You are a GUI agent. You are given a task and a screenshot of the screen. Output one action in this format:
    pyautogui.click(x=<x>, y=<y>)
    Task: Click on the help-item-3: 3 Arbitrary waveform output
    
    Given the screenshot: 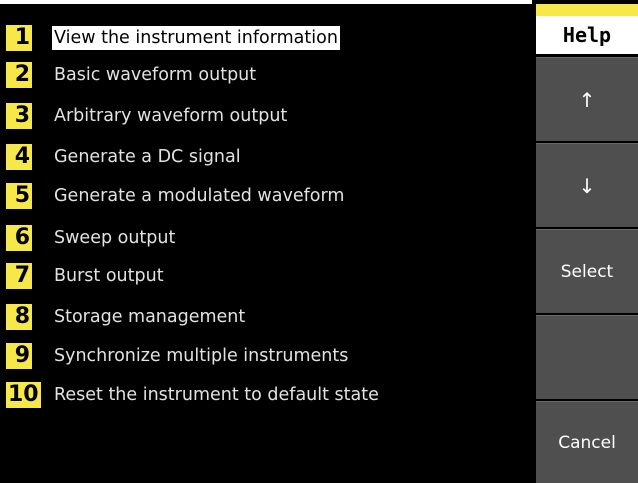 What is the action you would take?
    pyautogui.click(x=260, y=116)
    